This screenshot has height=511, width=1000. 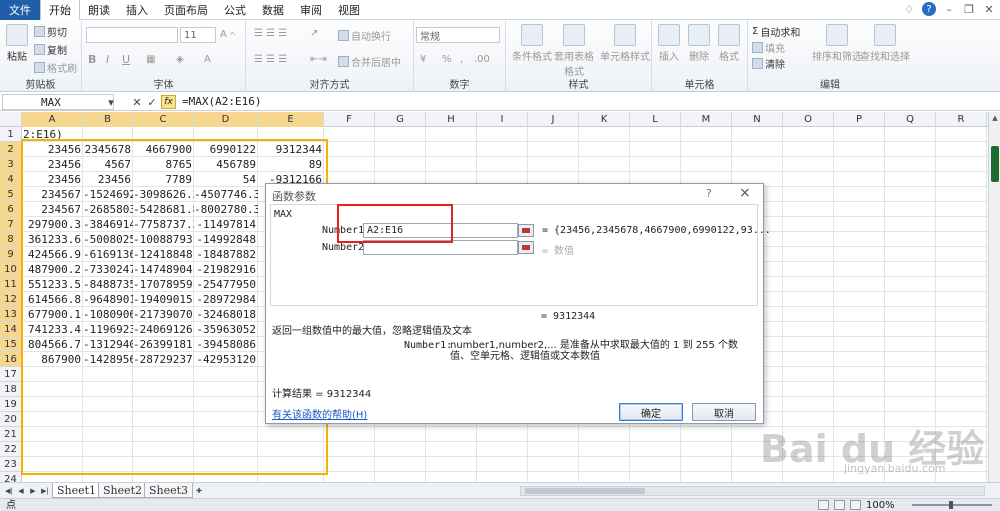 What do you see at coordinates (526, 247) in the screenshot?
I see `collapse-dialog-icon` at bounding box center [526, 247].